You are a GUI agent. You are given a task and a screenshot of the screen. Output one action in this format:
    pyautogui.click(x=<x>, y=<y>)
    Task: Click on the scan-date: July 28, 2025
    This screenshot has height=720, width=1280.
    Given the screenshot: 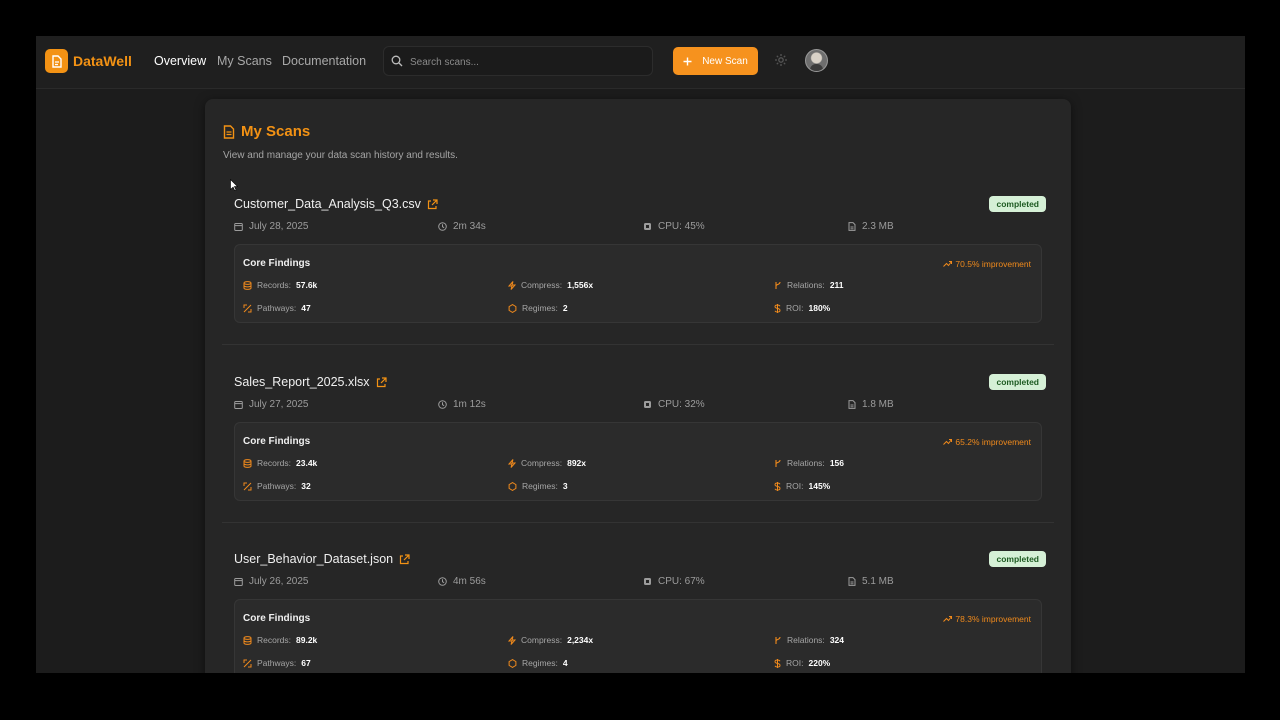 What is the action you would take?
    pyautogui.click(x=271, y=226)
    